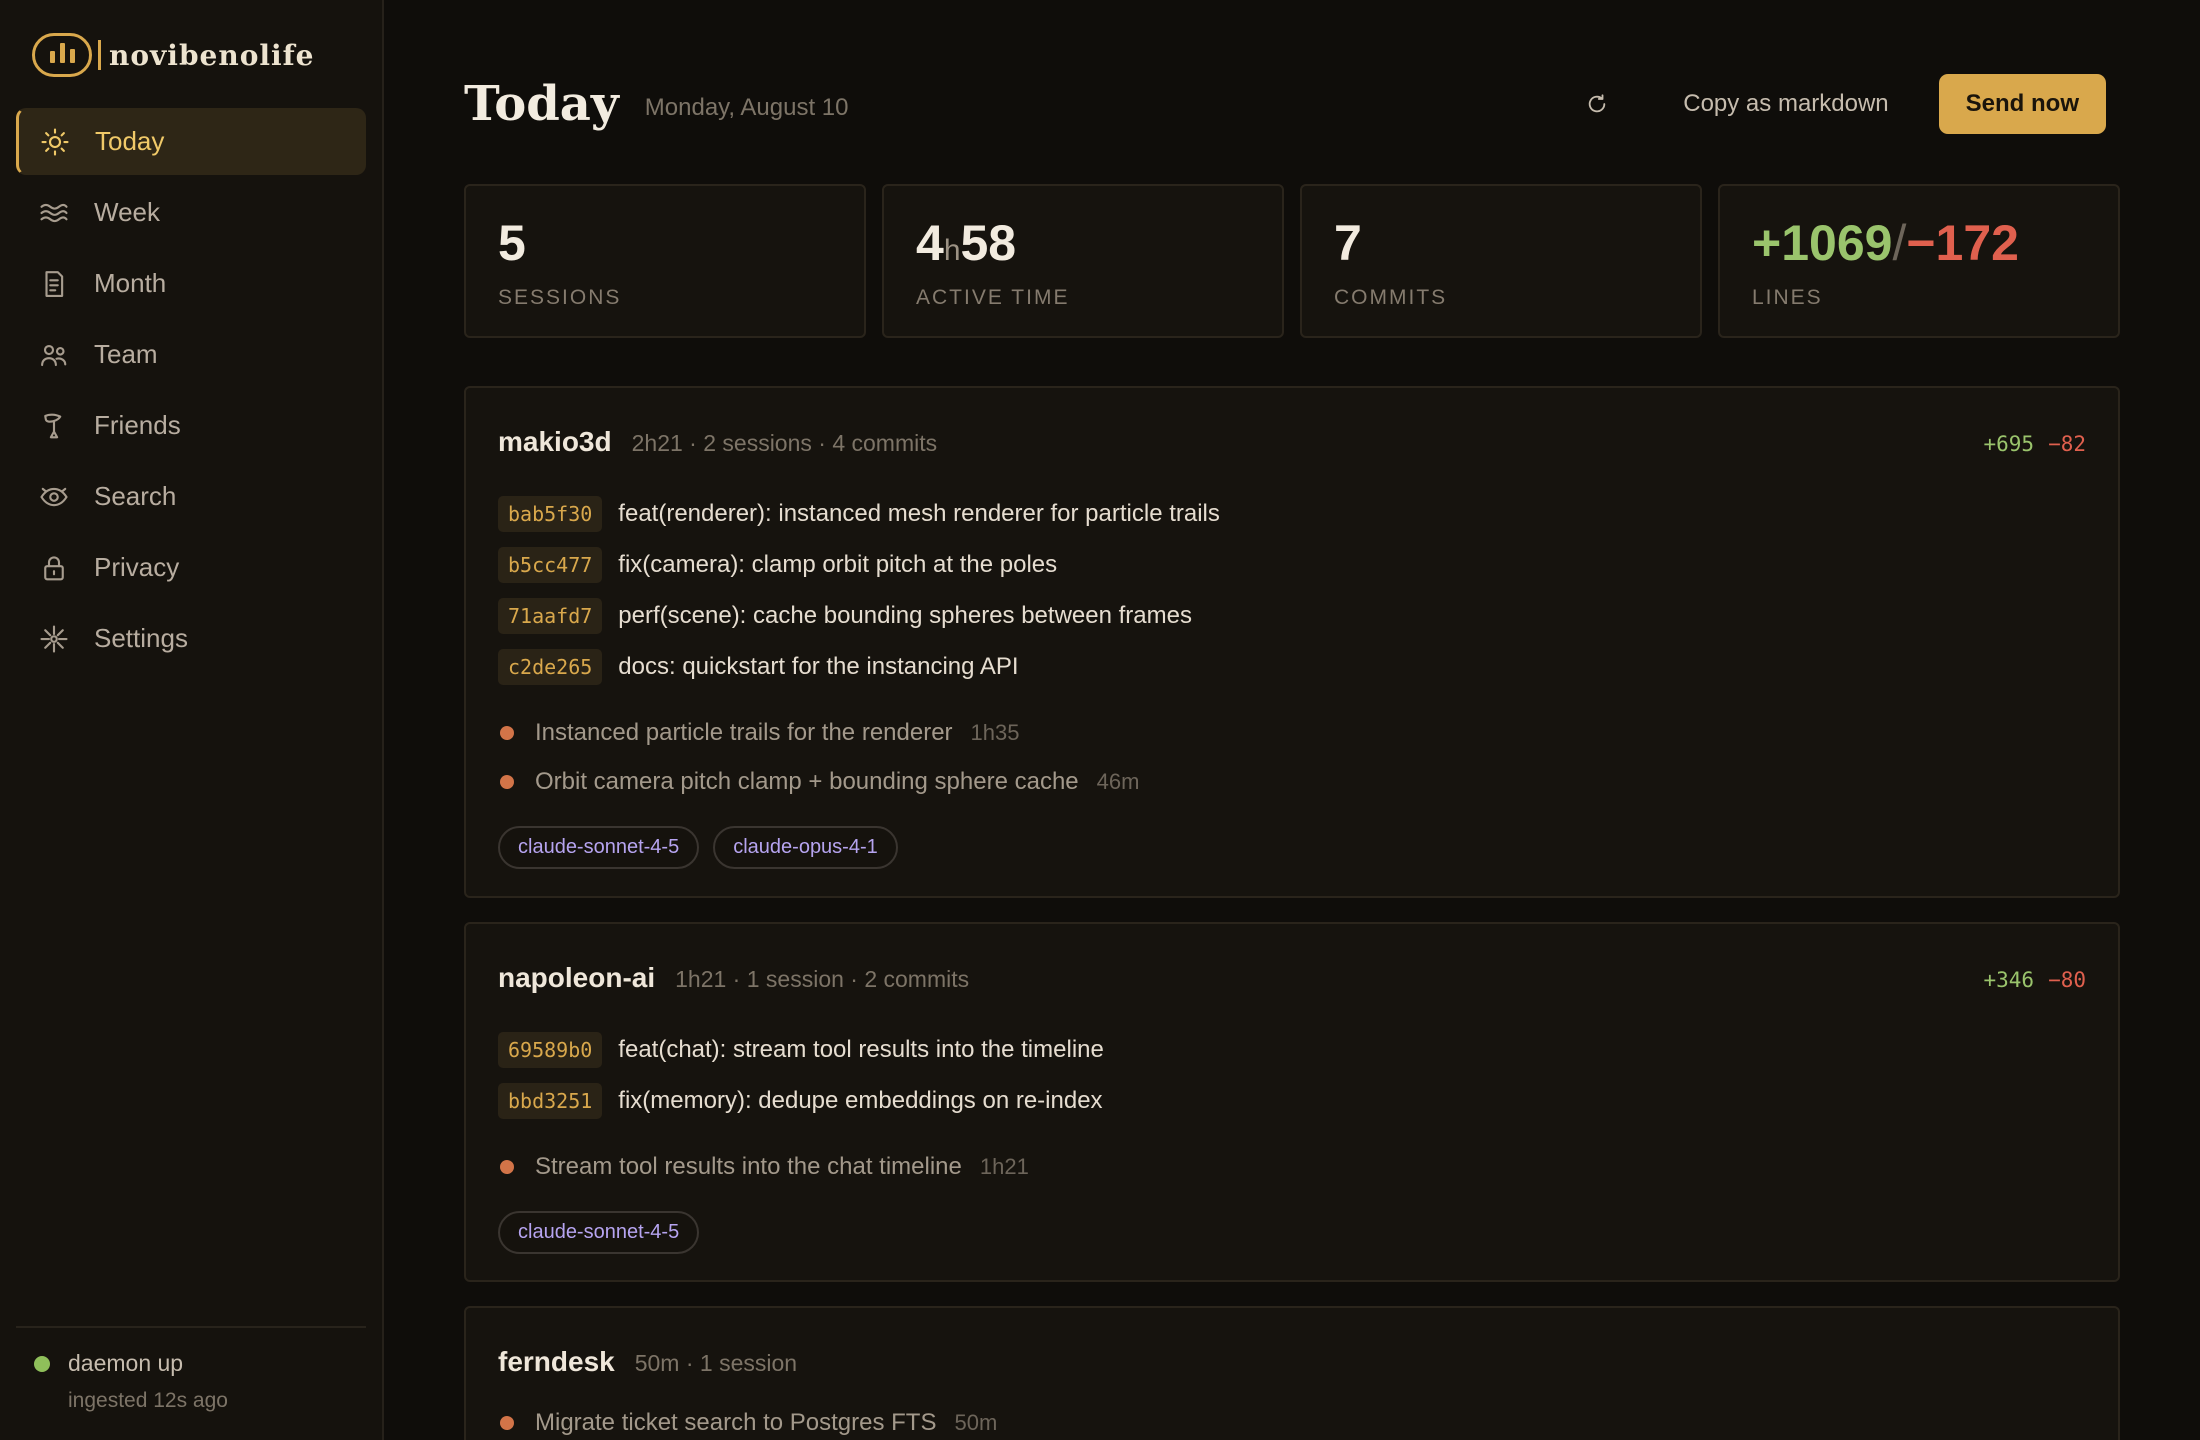 The height and width of the screenshot is (1440, 2200). I want to click on session-duration: 50m, so click(976, 1422).